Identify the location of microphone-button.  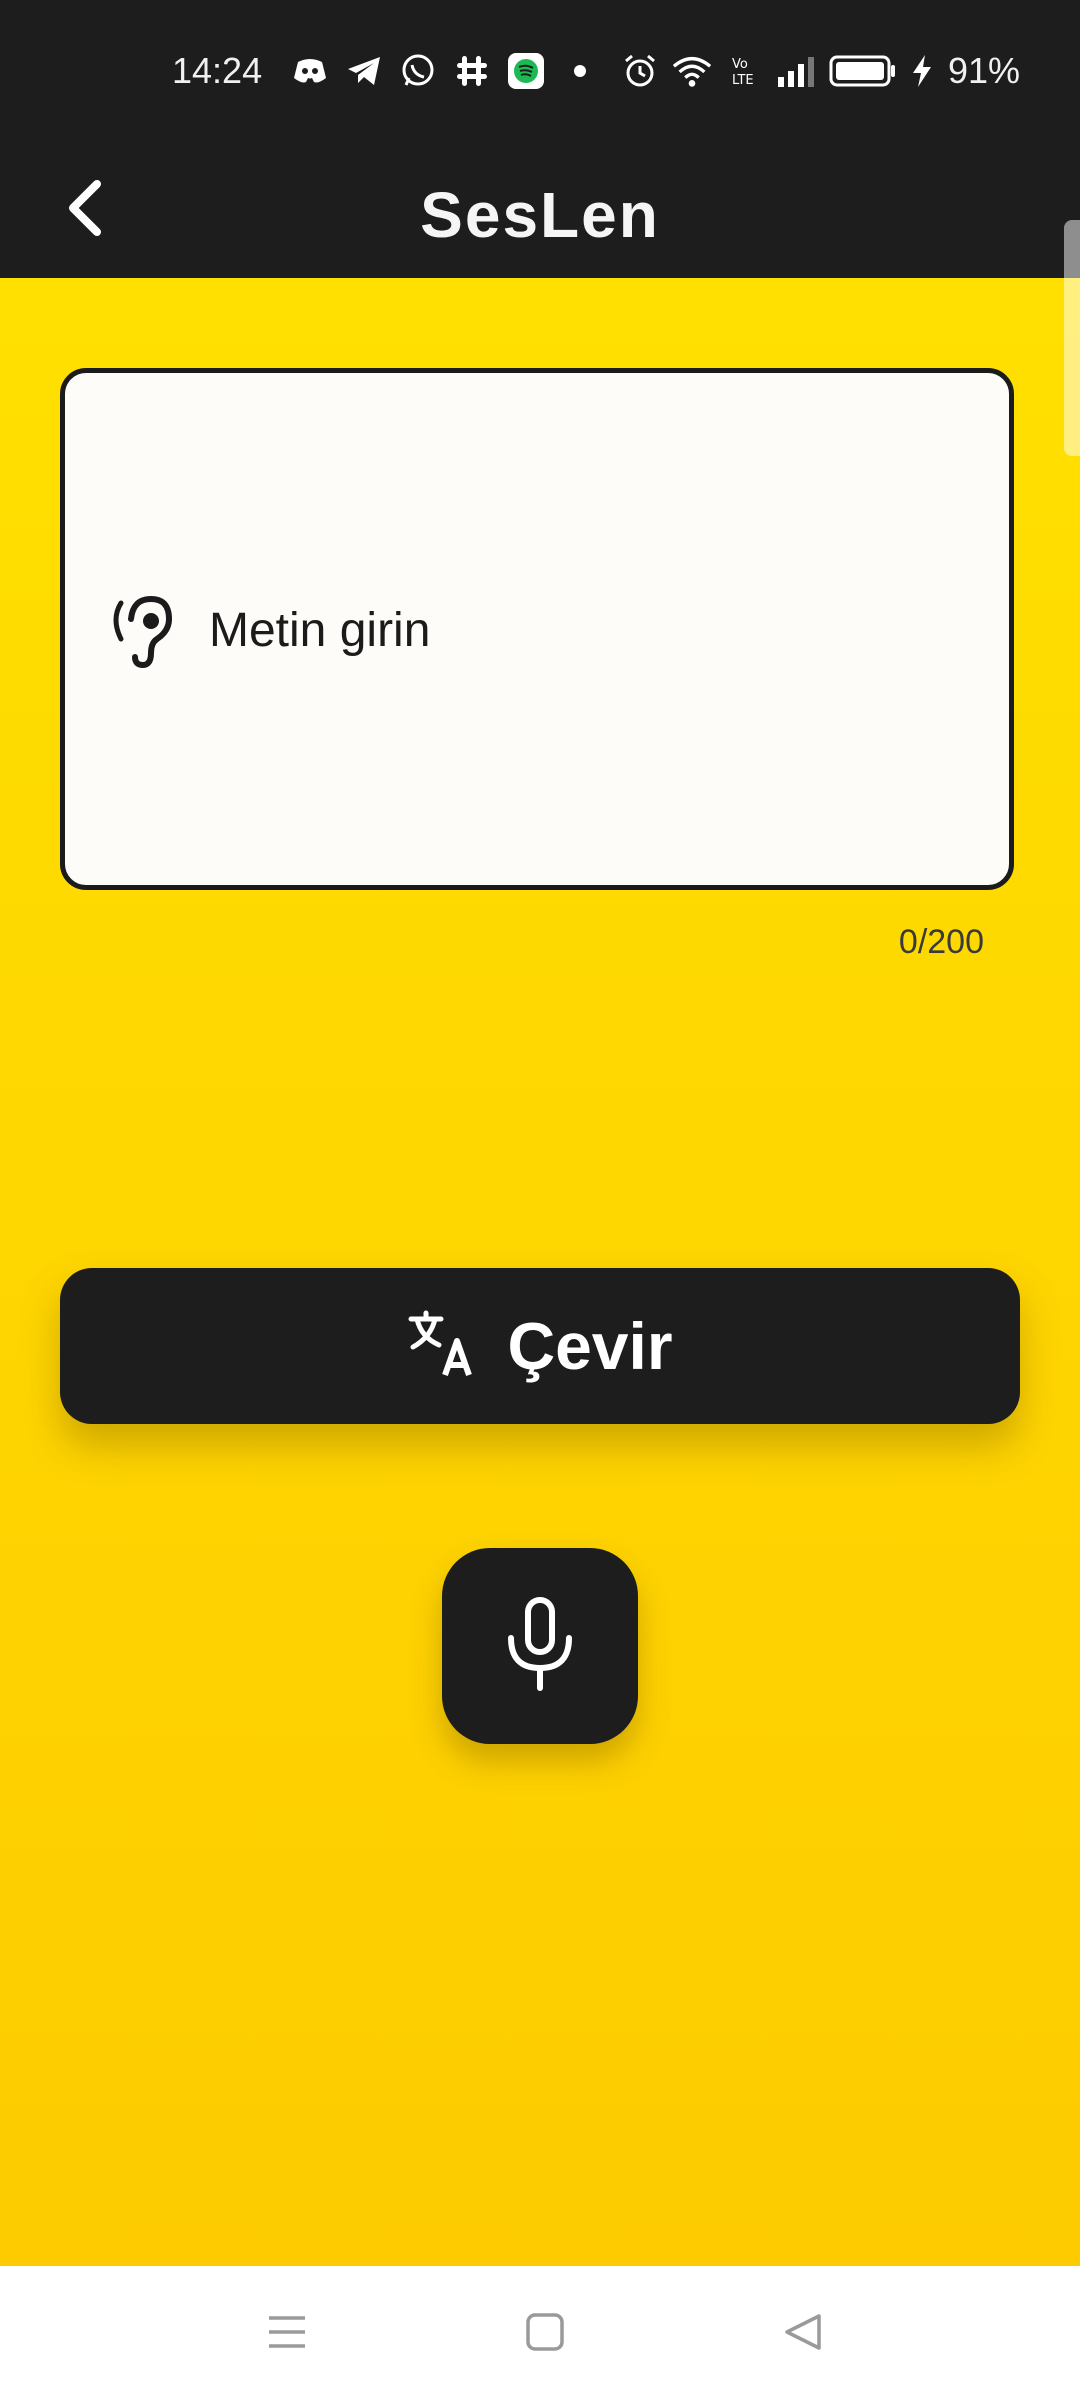
(540, 1646).